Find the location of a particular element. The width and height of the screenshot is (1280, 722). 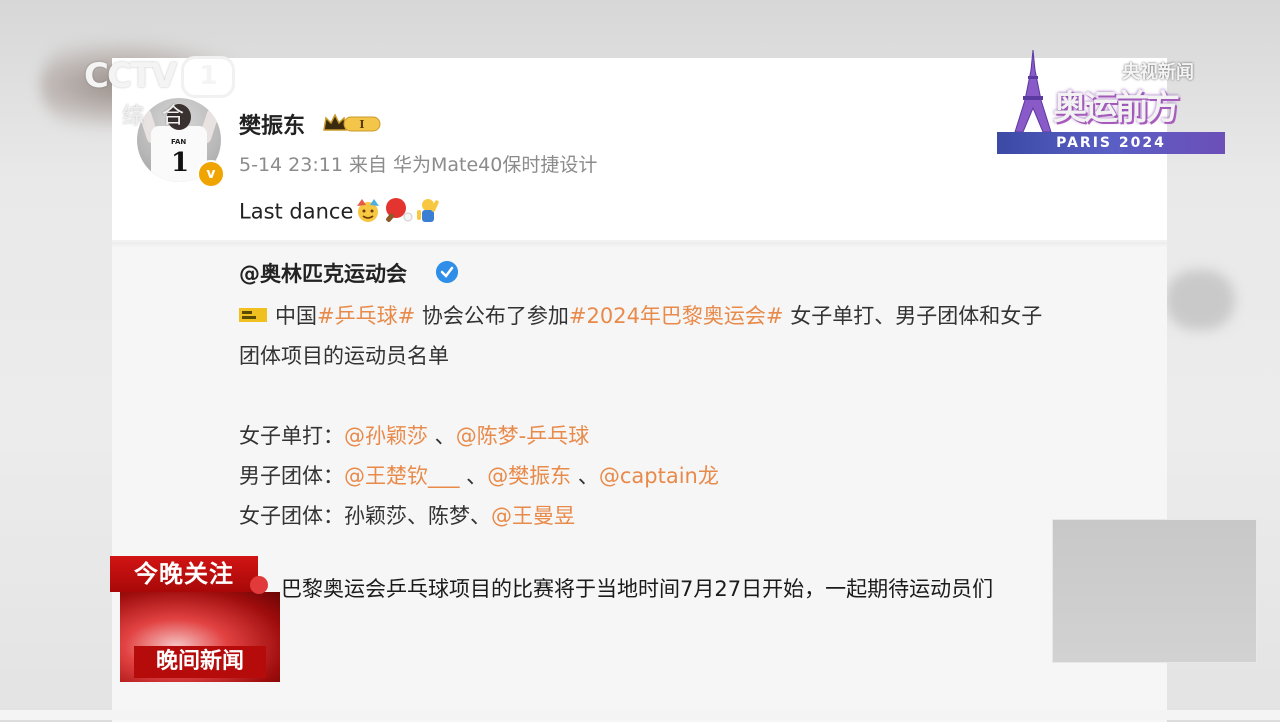

cheer-emoji-icon is located at coordinates (429, 212).